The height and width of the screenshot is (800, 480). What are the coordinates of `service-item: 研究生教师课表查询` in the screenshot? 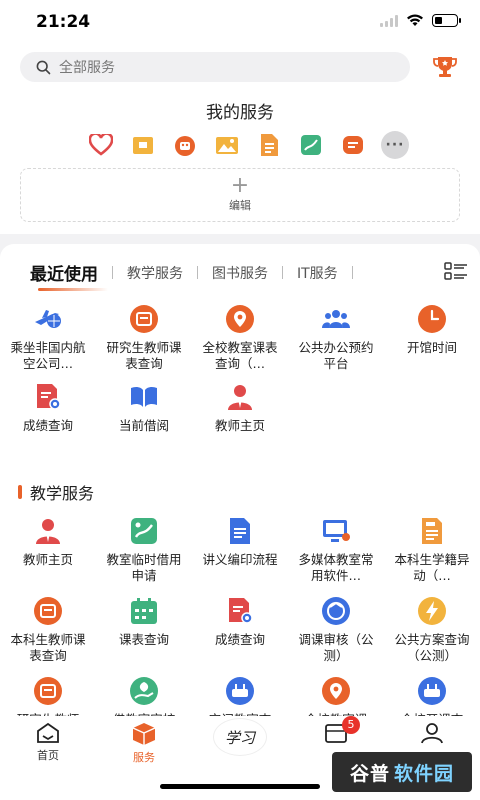 It's located at (144, 338).